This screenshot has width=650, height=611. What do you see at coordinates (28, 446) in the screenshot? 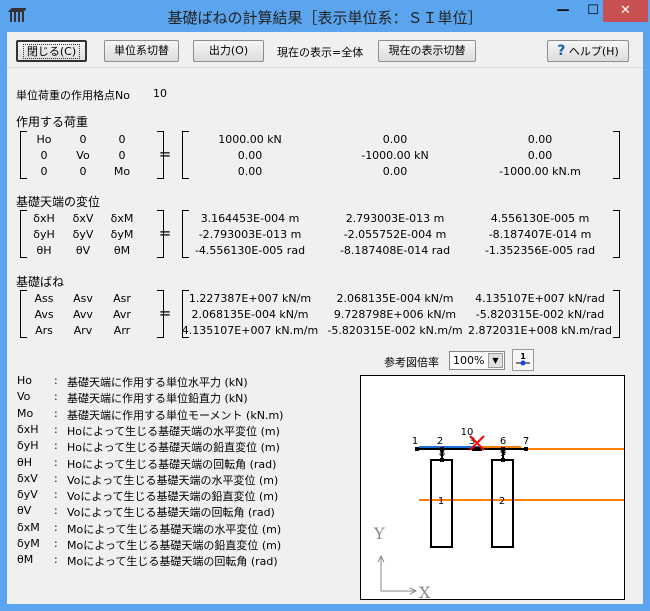
I see `legend-symbol: δyH` at bounding box center [28, 446].